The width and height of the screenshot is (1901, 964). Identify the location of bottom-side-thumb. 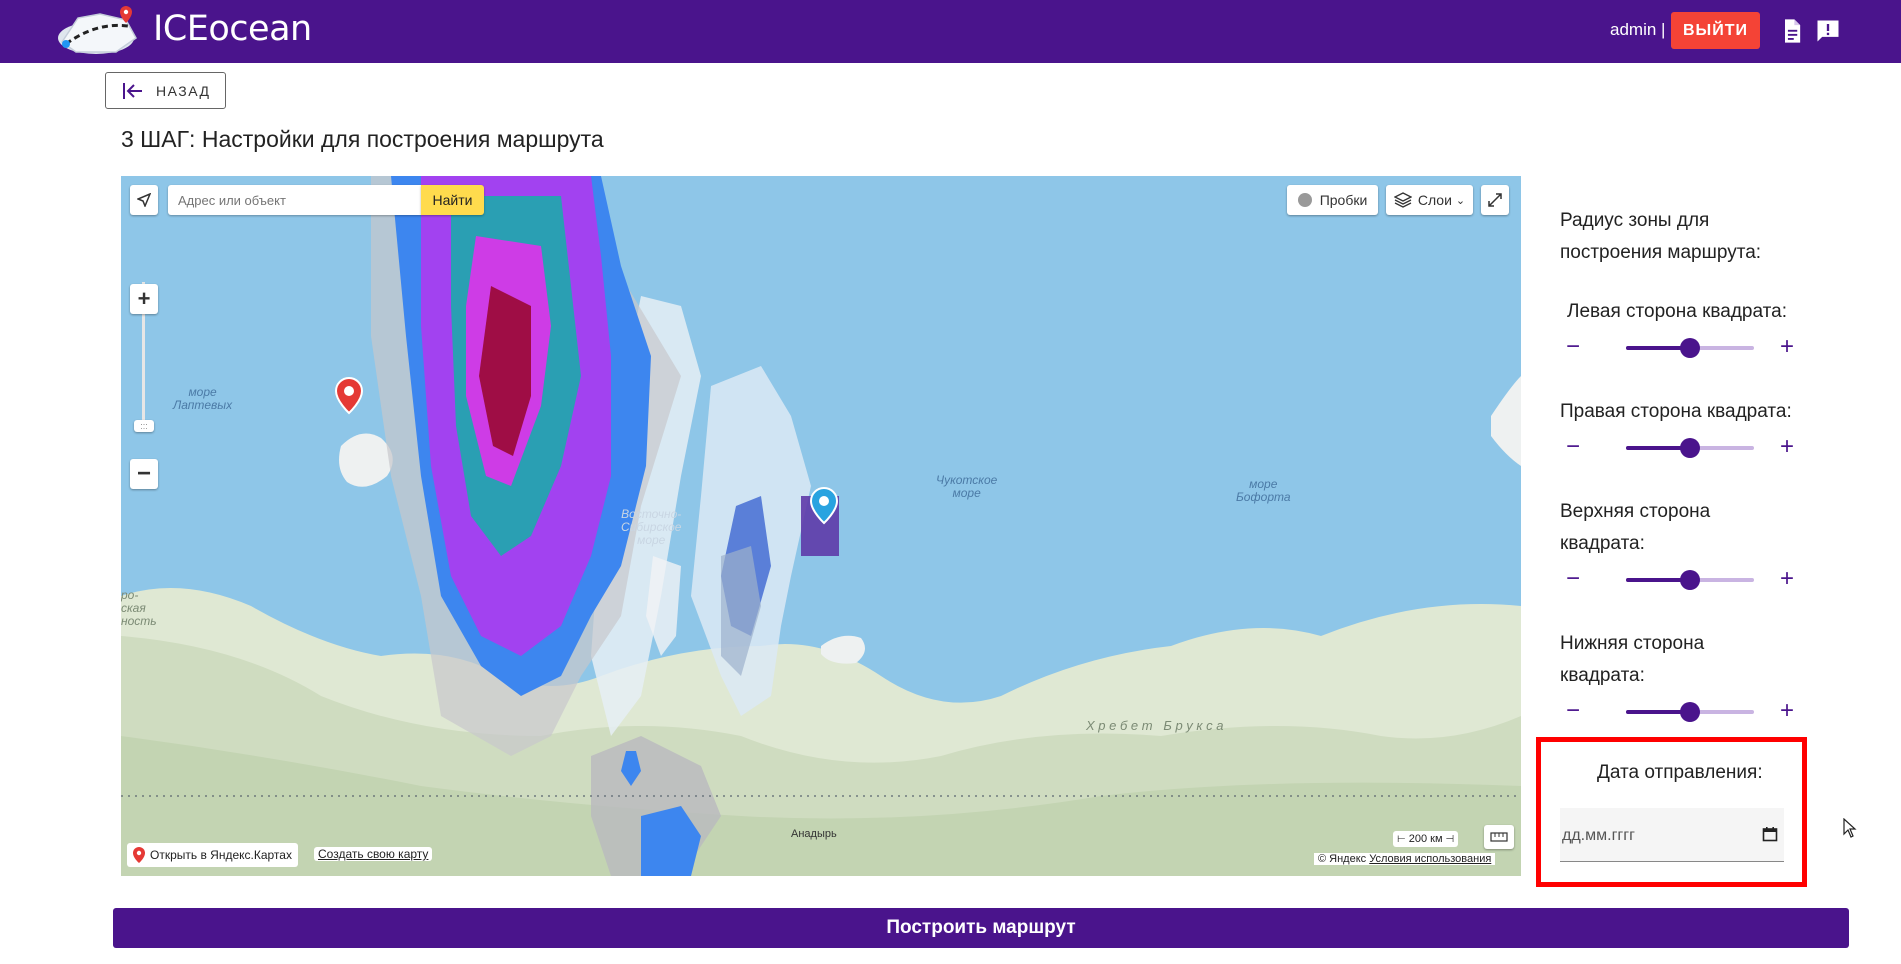
(1690, 712).